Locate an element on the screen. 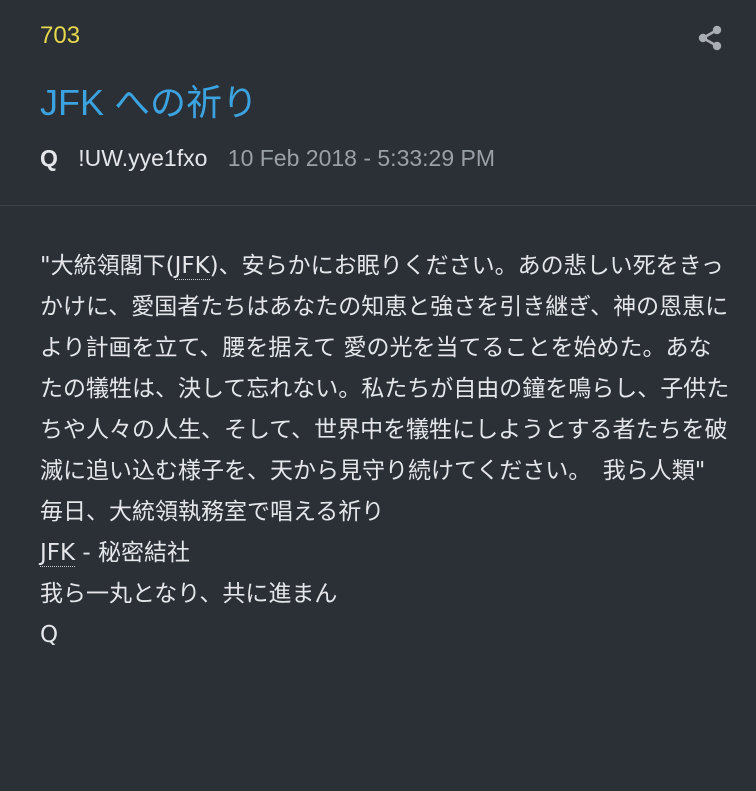  body-line-2: JFK - 秘密結社 is located at coordinates (385, 553).